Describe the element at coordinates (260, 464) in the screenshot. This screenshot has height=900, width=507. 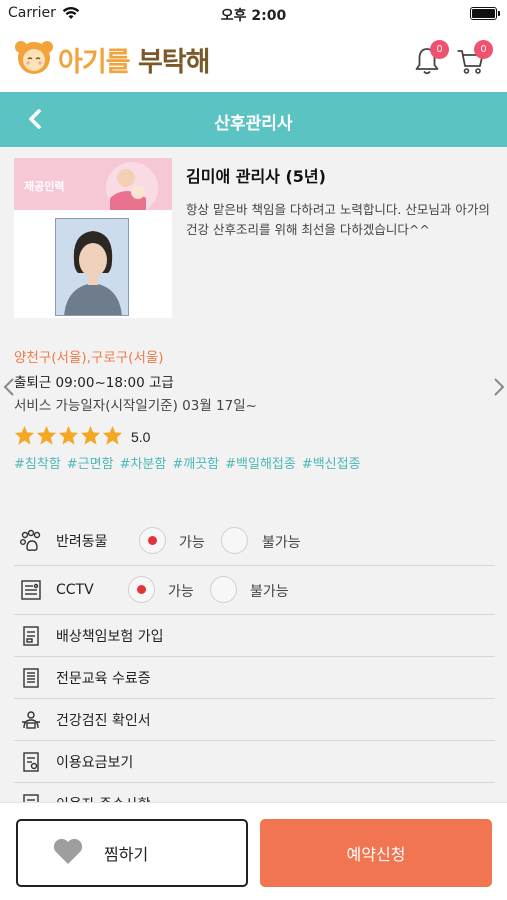
I see `tag: #백일해접종` at that location.